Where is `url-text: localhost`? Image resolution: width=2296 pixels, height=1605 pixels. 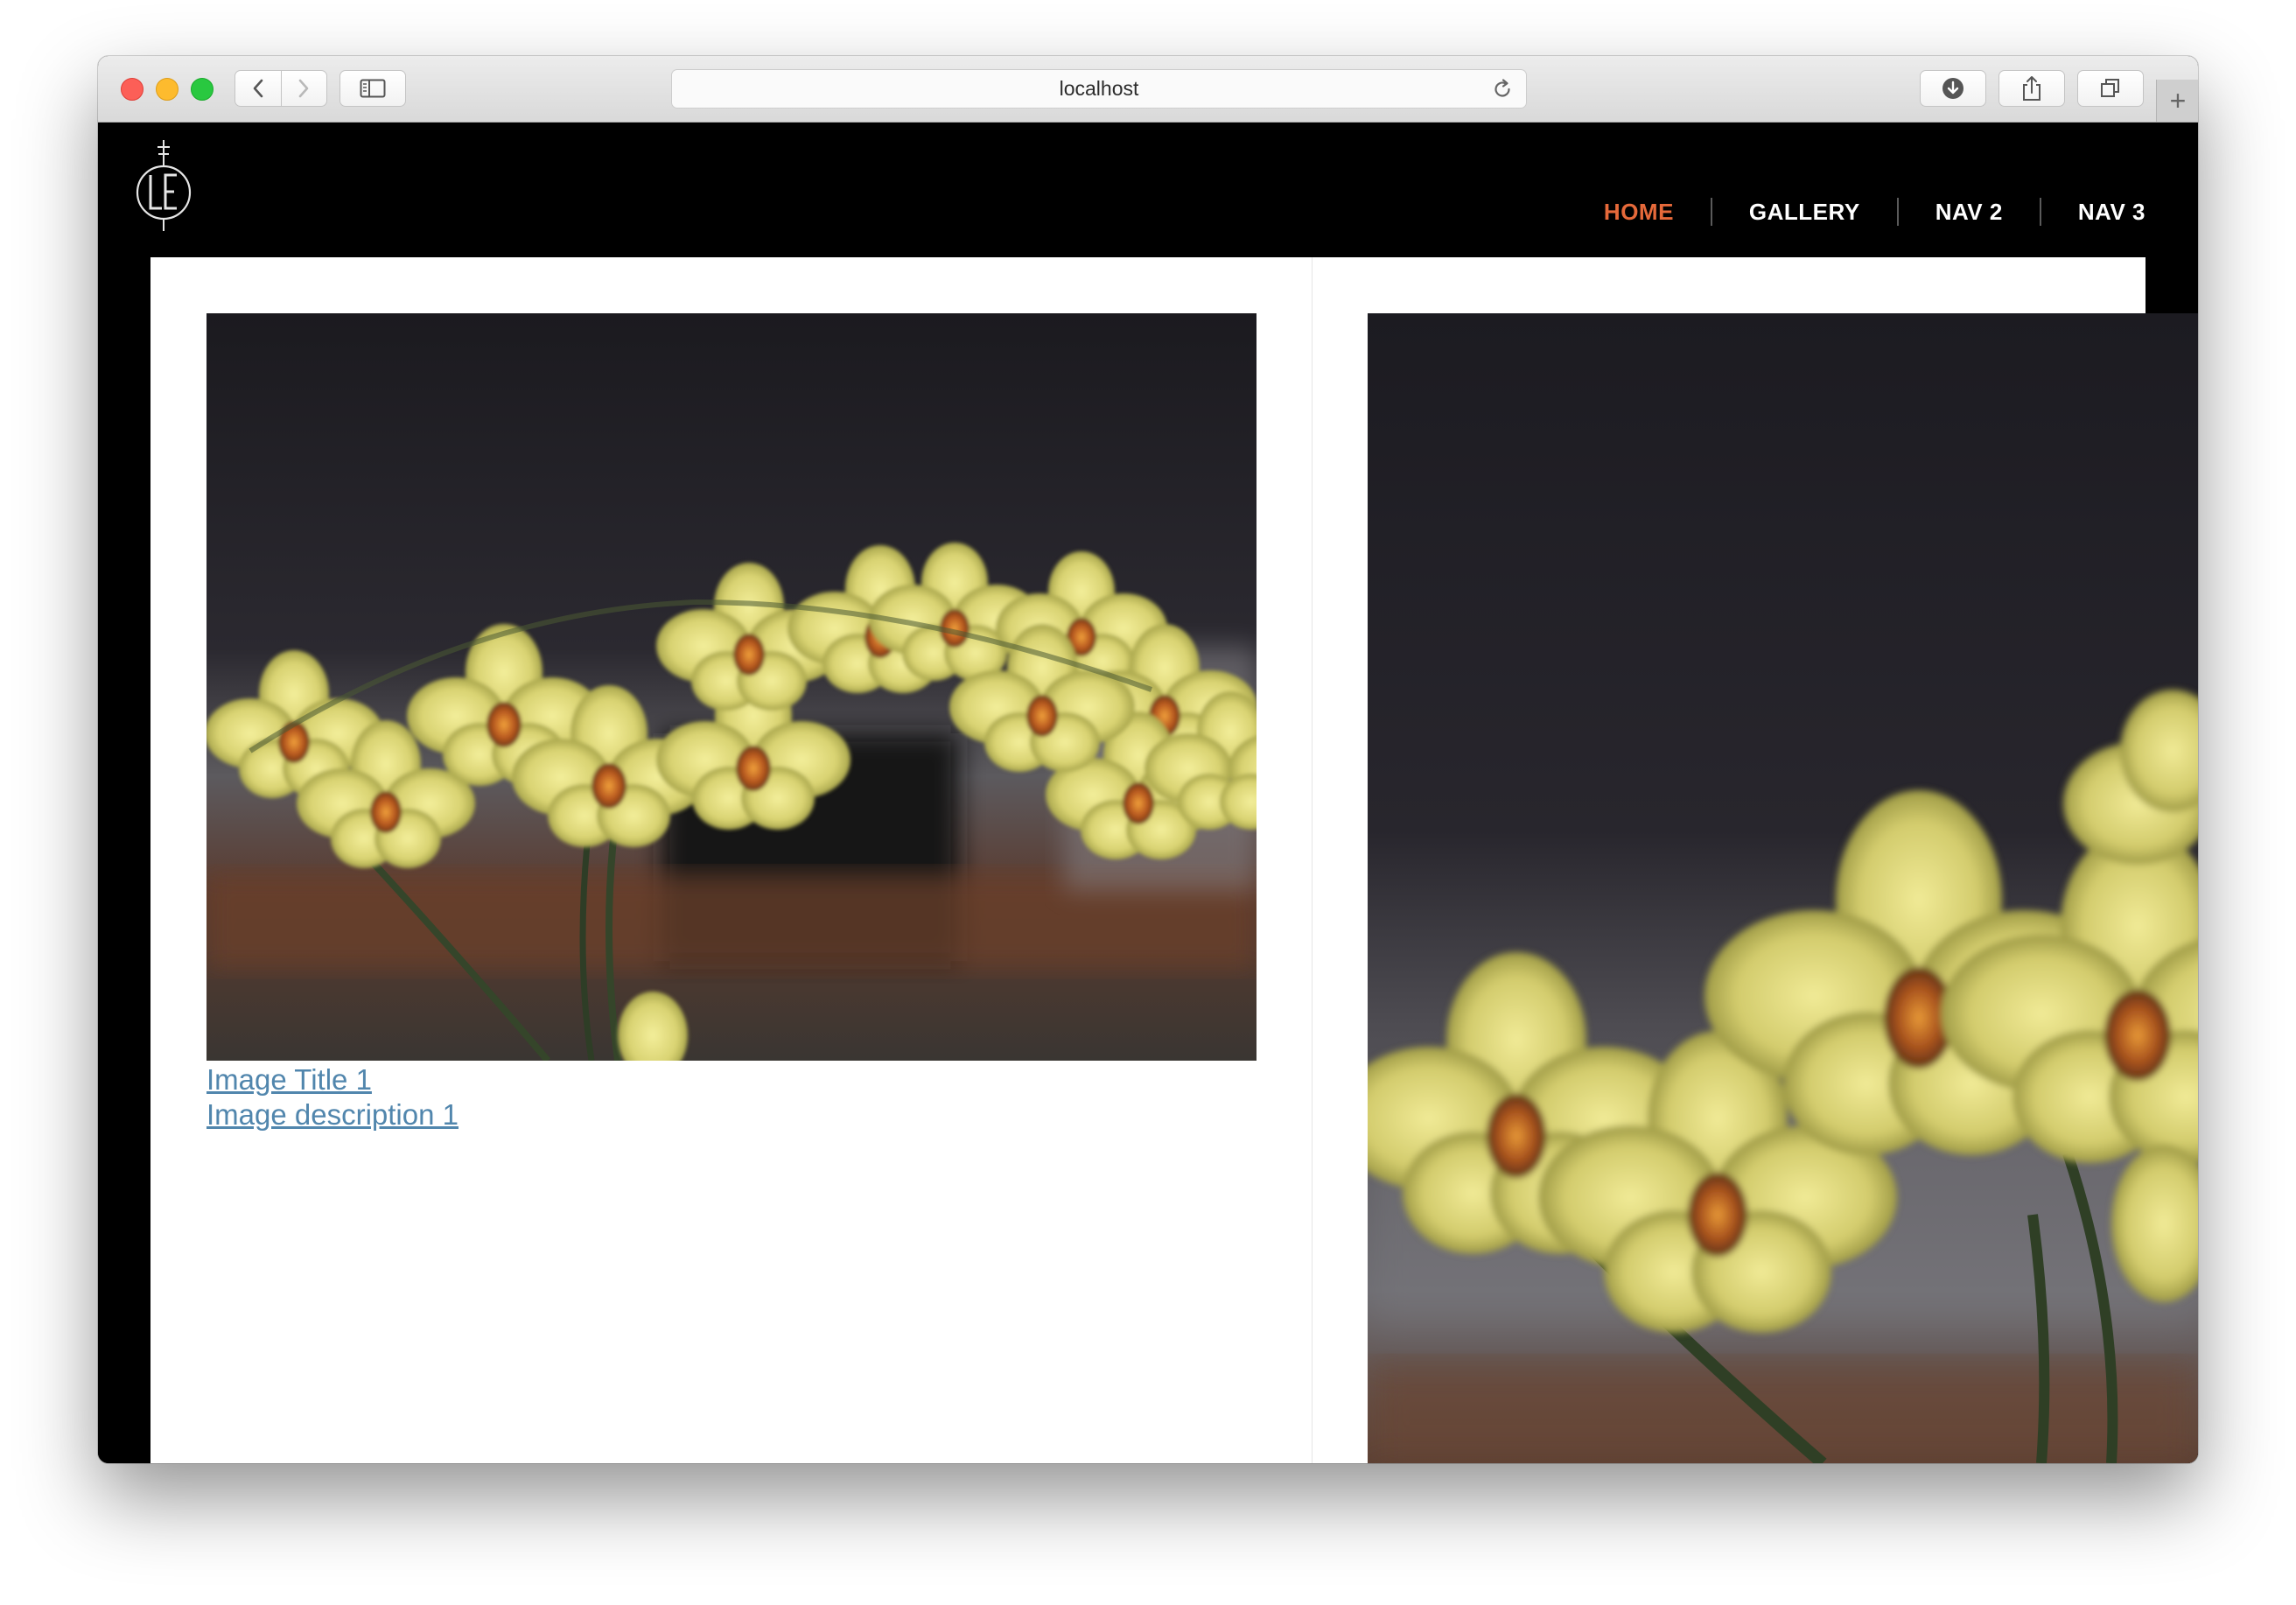 url-text: localhost is located at coordinates (1099, 89).